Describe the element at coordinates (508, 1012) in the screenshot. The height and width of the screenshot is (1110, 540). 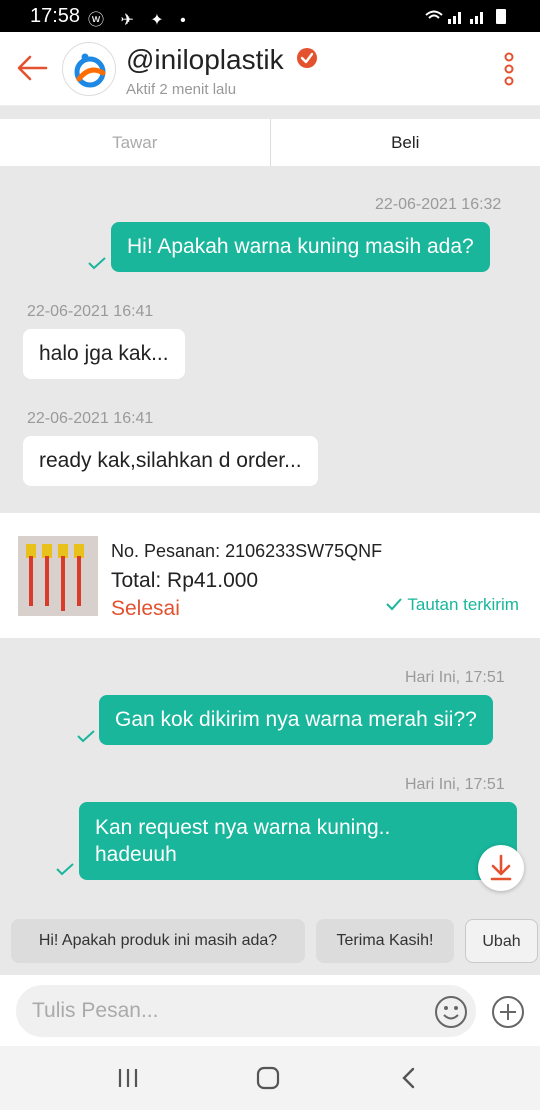
I see `plus-icon` at that location.